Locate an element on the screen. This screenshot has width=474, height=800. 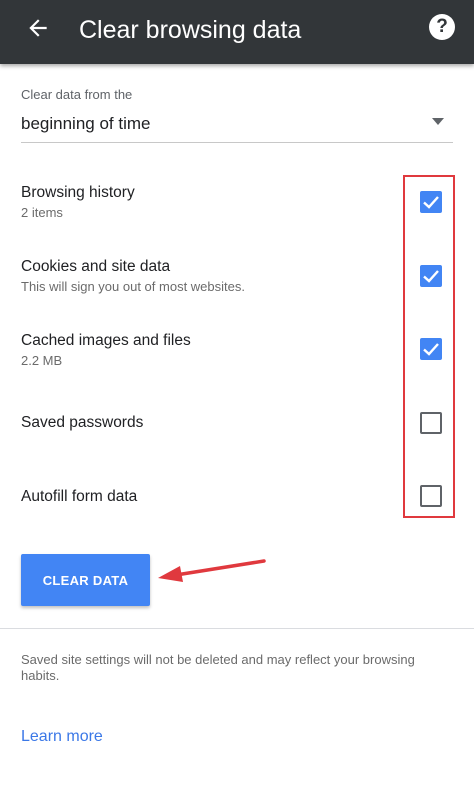
time-range-dropdown: beginning of time is located at coordinates (237, 125).